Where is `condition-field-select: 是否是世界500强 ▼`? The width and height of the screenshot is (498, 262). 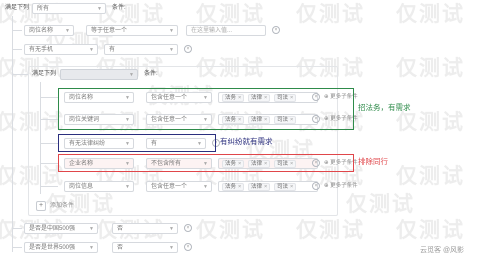
condition-field-select: 是否是世界500强 ▼ is located at coordinates (61, 247).